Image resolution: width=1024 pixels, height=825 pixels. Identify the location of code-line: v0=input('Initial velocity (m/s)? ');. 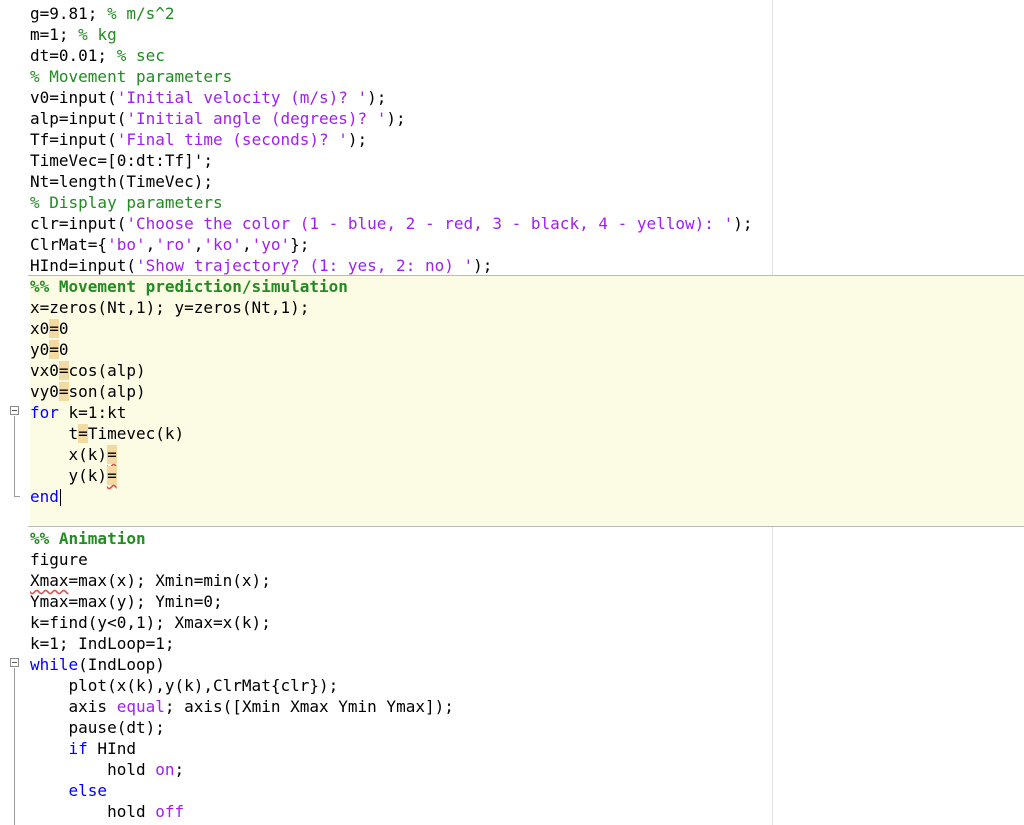
(208, 97).